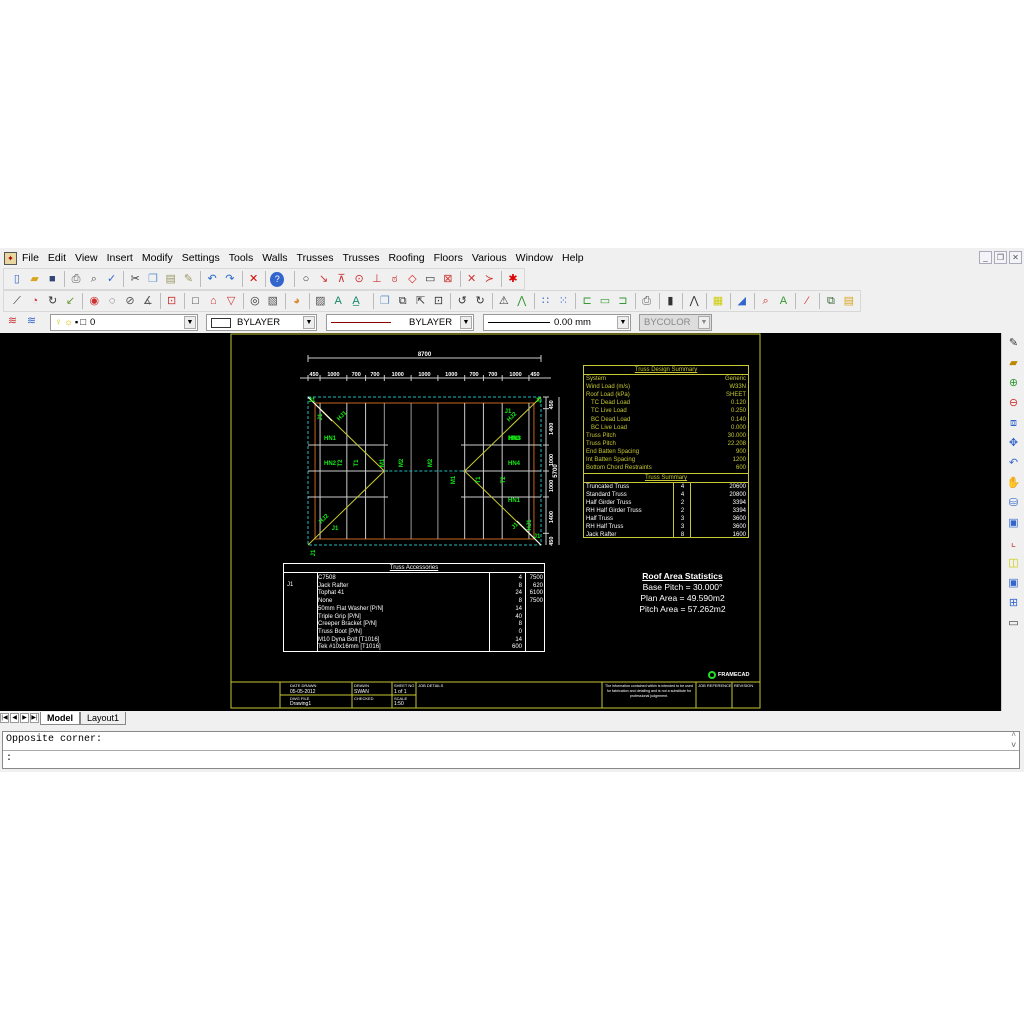  I want to click on command-input: :, so click(511, 758).